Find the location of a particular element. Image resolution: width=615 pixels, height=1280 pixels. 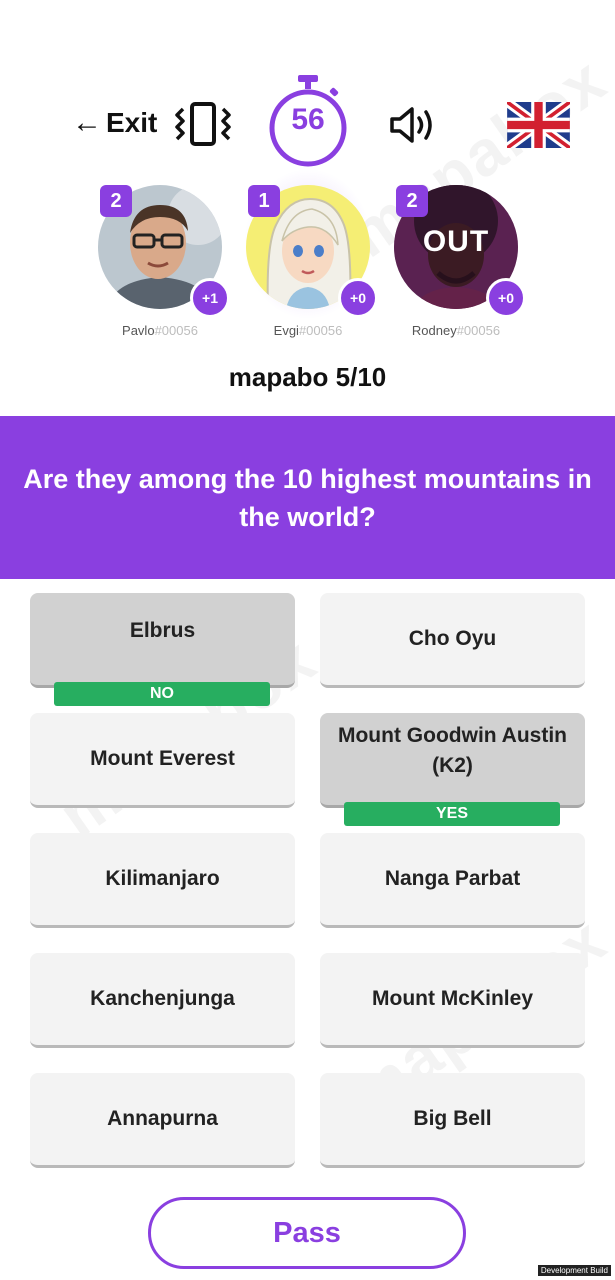

pass-button: Pass is located at coordinates (307, 1233).